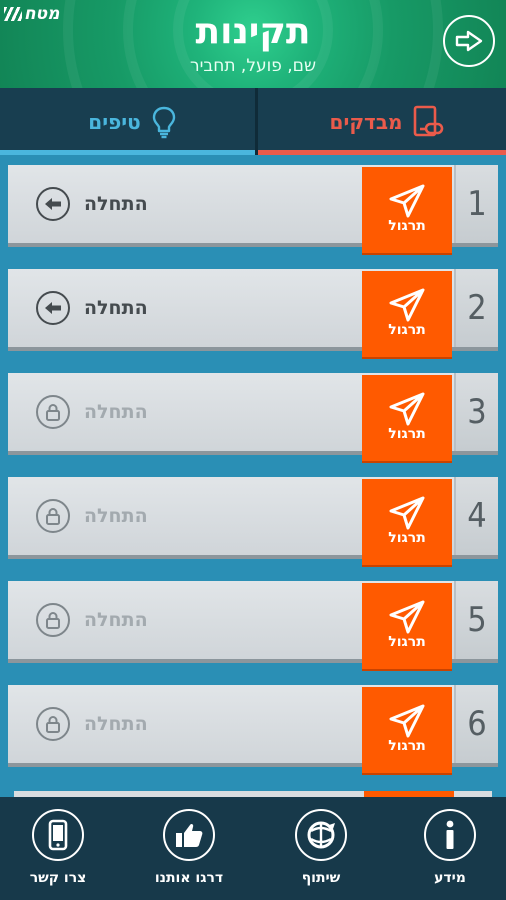 This screenshot has height=900, width=506. What do you see at coordinates (253, 205) in the screenshot?
I see `level-row: 1 תרגול התחלה` at bounding box center [253, 205].